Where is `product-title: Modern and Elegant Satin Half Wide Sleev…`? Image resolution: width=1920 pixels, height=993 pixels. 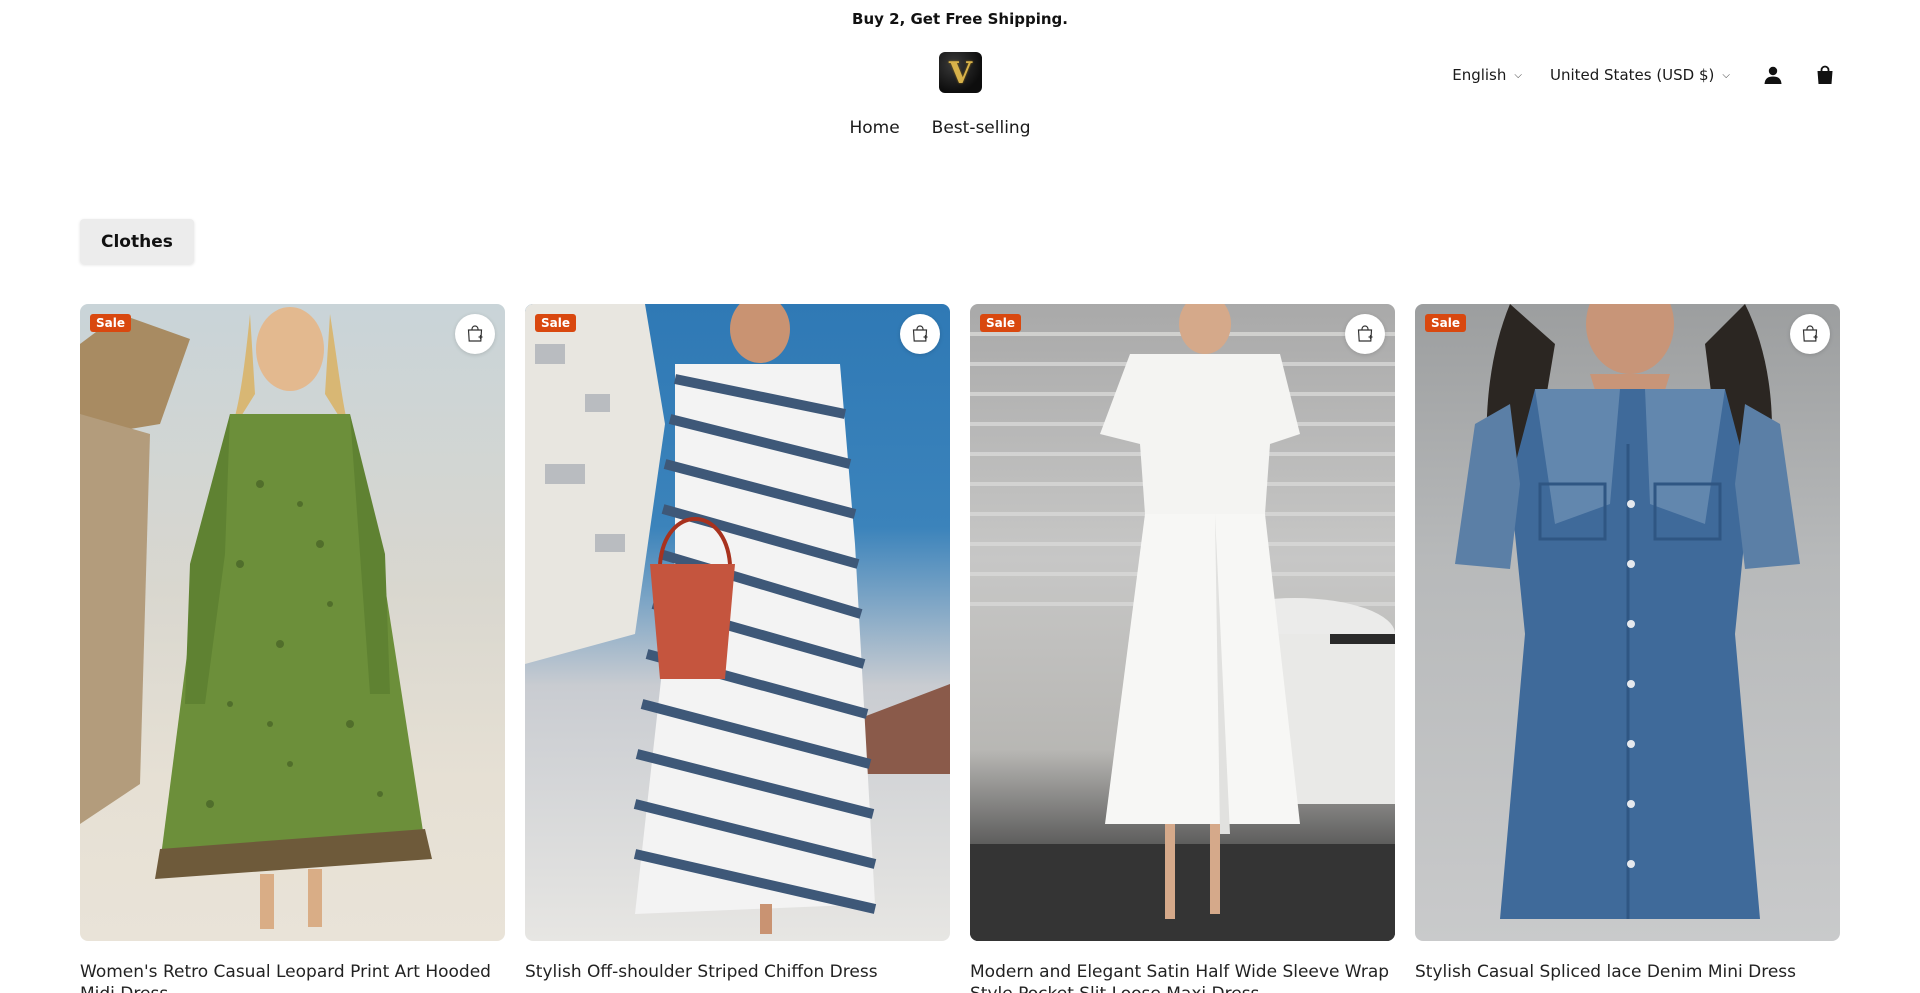
product-title: Modern and Elegant Satin Half Wide Sleev… is located at coordinates (1182, 977).